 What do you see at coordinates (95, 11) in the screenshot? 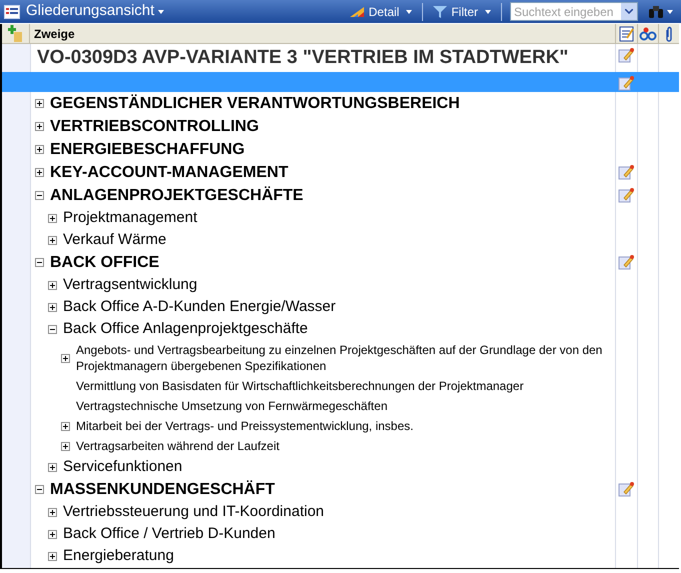
I see `view-title-menu: Gliederungsansicht` at bounding box center [95, 11].